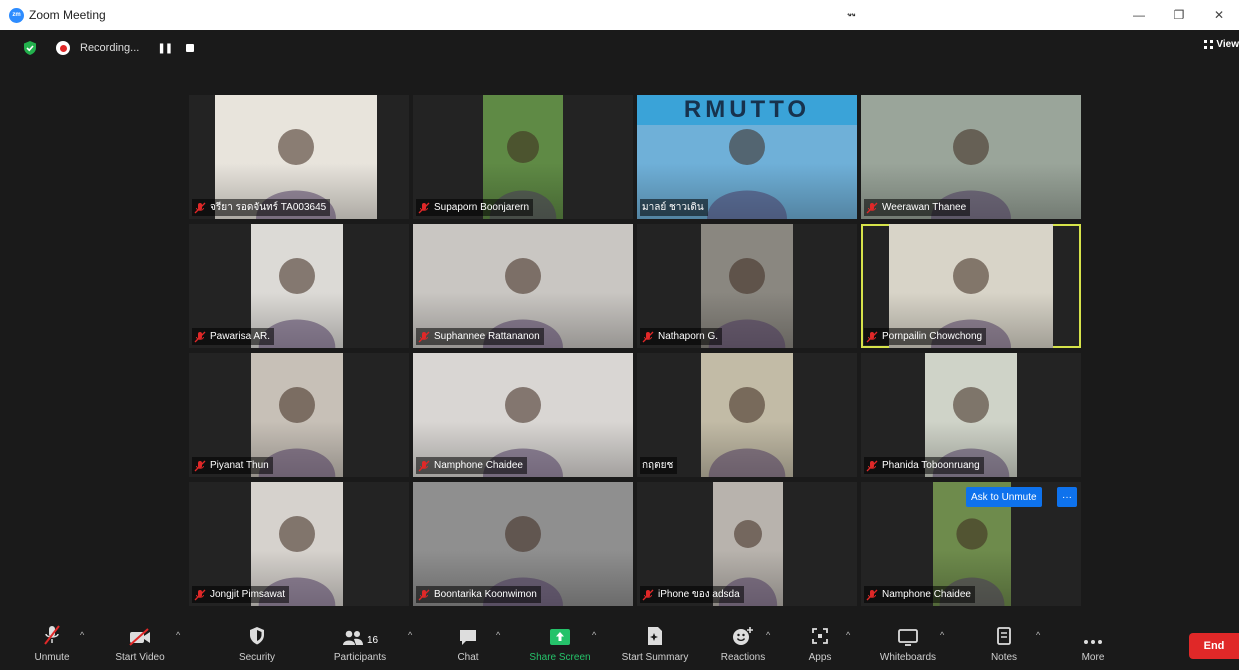 The height and width of the screenshot is (670, 1239). What do you see at coordinates (190, 48) in the screenshot?
I see `stop-recording-button` at bounding box center [190, 48].